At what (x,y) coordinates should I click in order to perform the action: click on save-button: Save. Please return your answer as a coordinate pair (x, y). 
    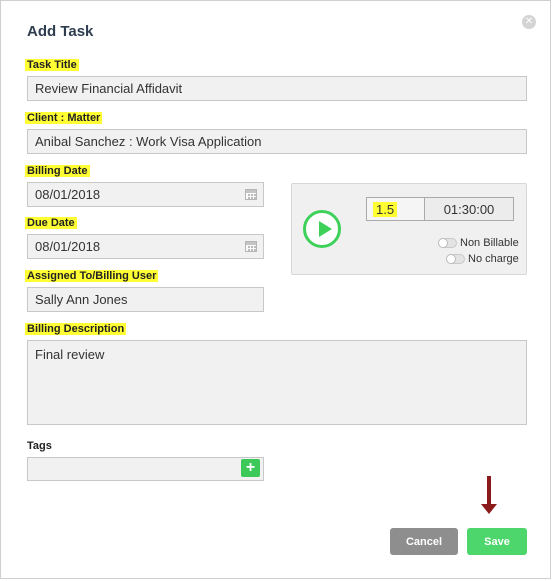
    Looking at the image, I should click on (497, 541).